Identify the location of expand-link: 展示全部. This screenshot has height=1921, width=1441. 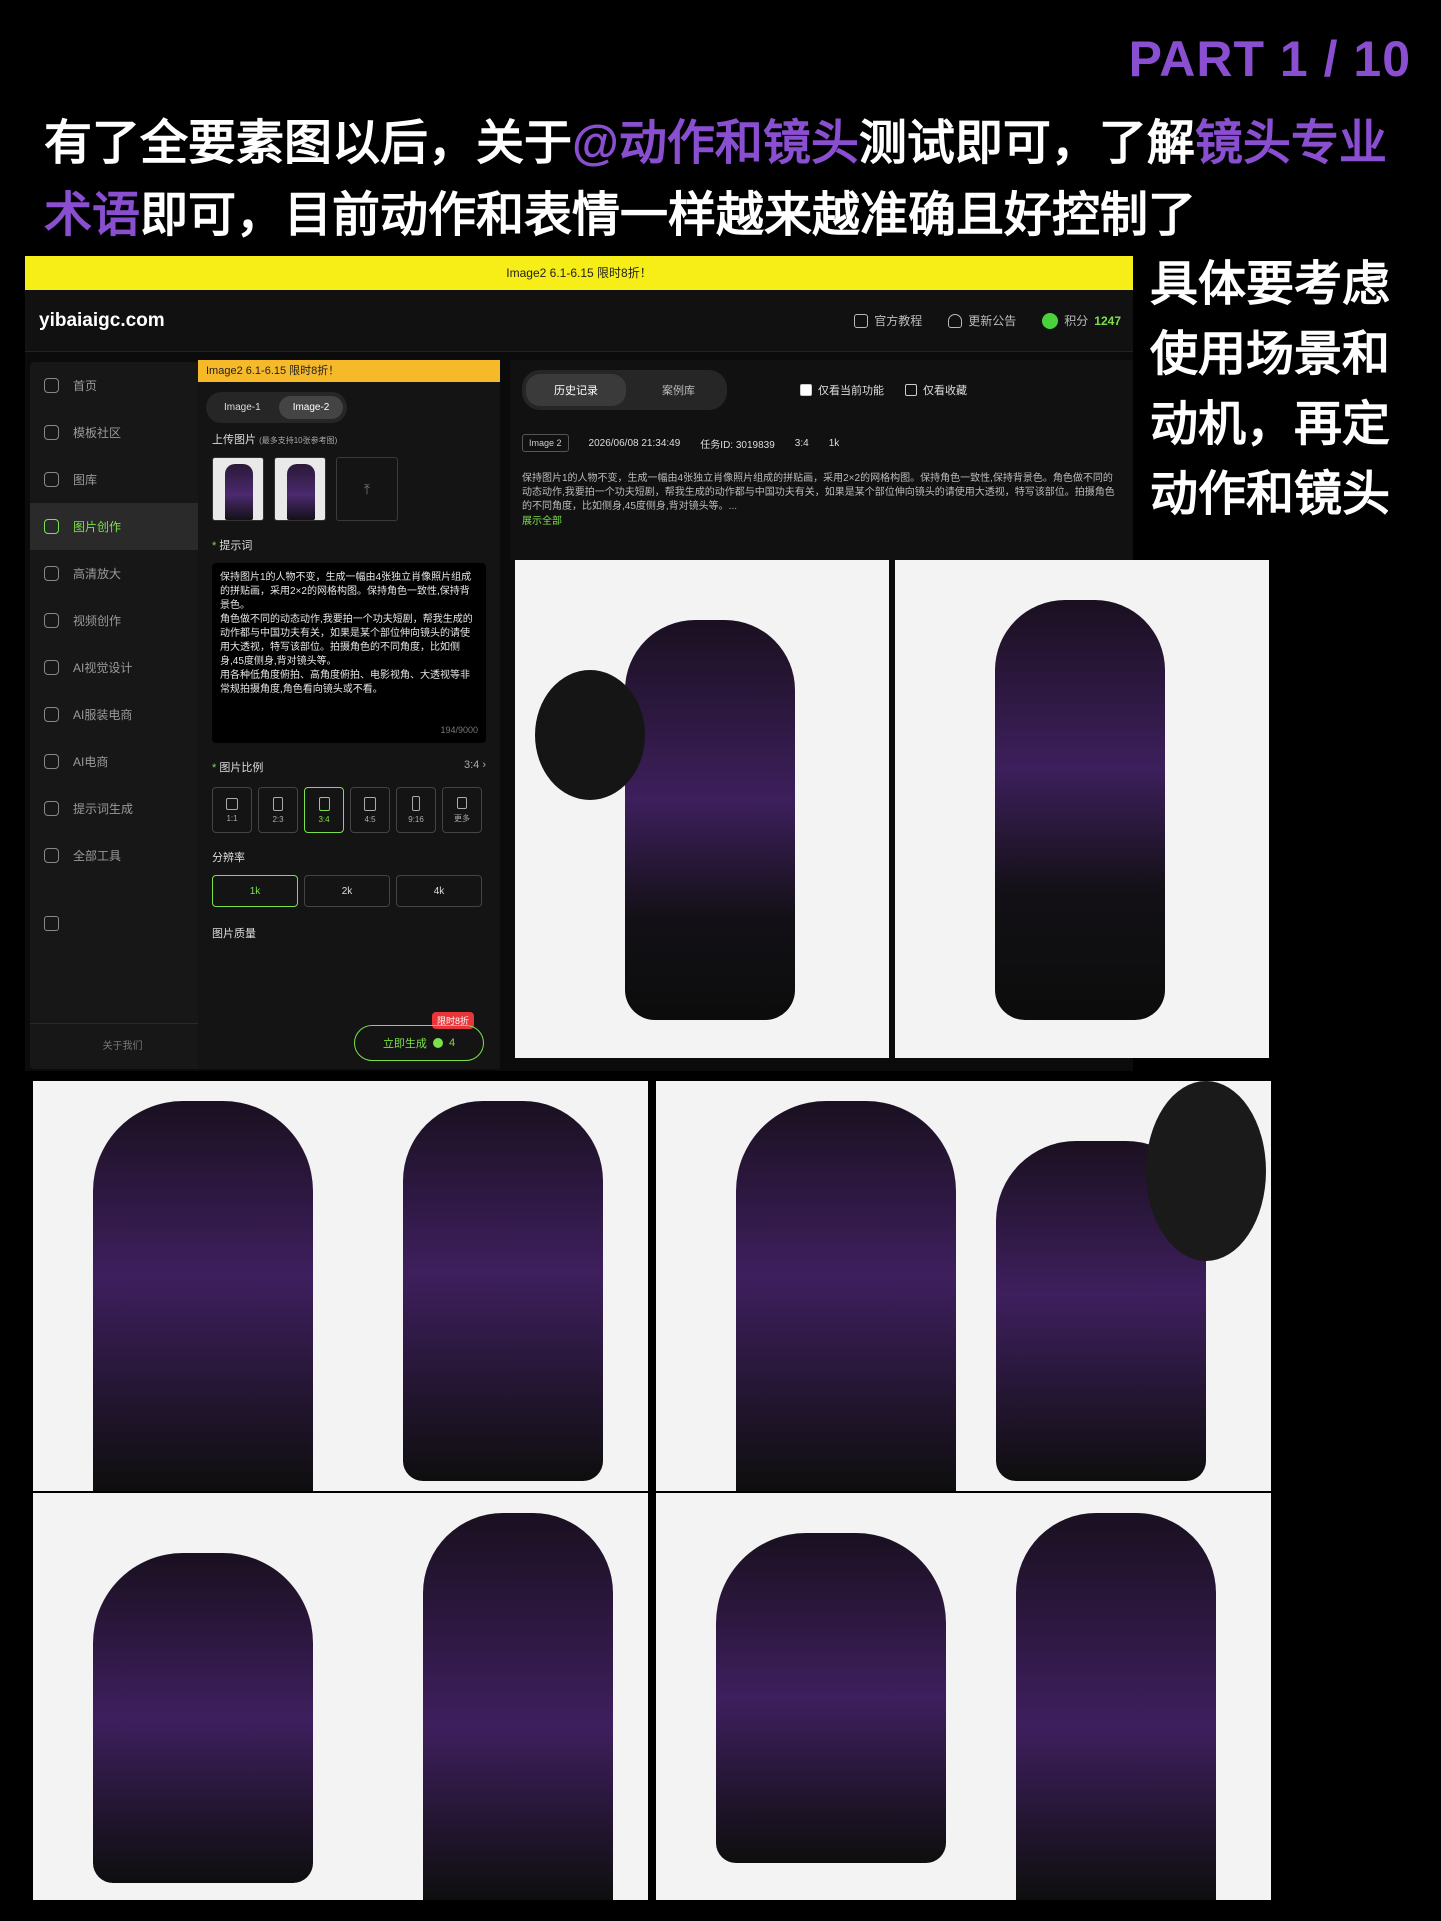
(542, 519).